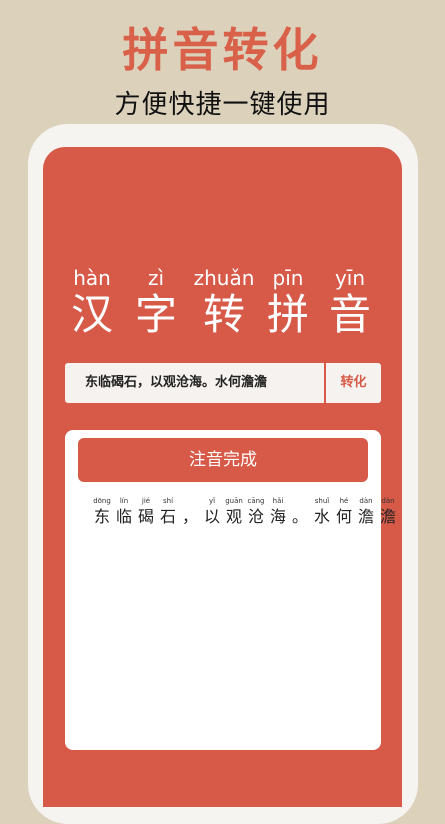  I want to click on char-hanzi: 临, so click(123, 516).